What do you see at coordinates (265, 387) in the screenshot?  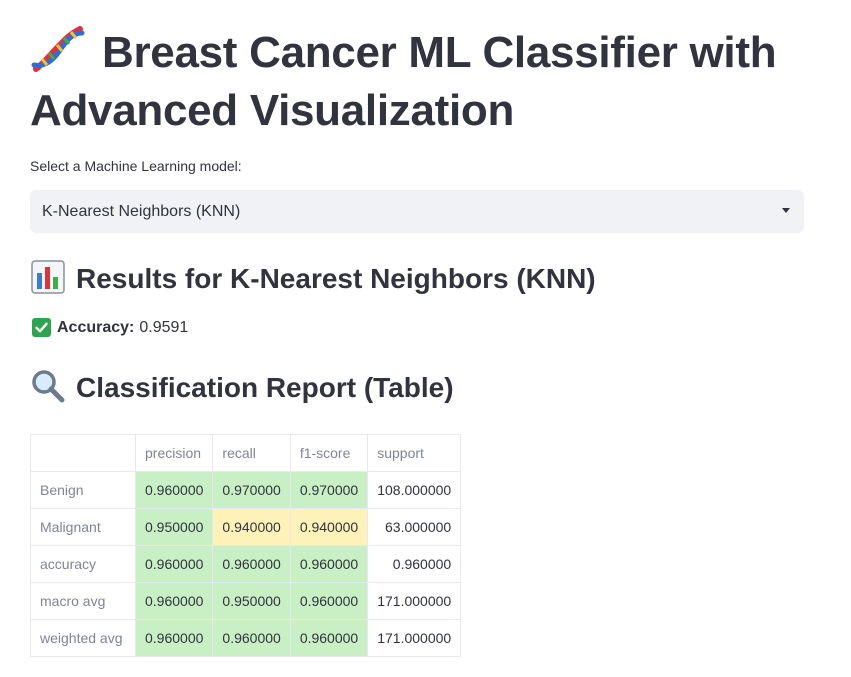 I see `report-heading-text: Classification Report (Table)` at bounding box center [265, 387].